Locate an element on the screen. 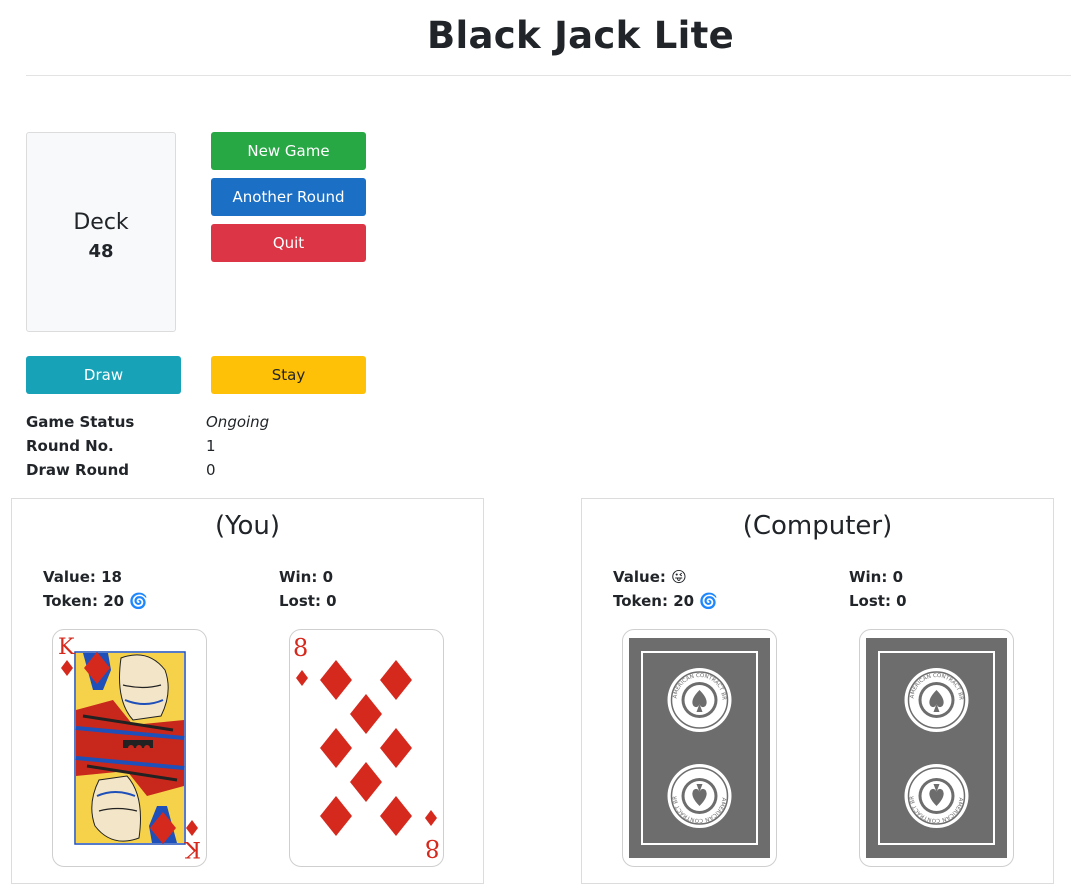  draw-button: Draw is located at coordinates (103, 375).